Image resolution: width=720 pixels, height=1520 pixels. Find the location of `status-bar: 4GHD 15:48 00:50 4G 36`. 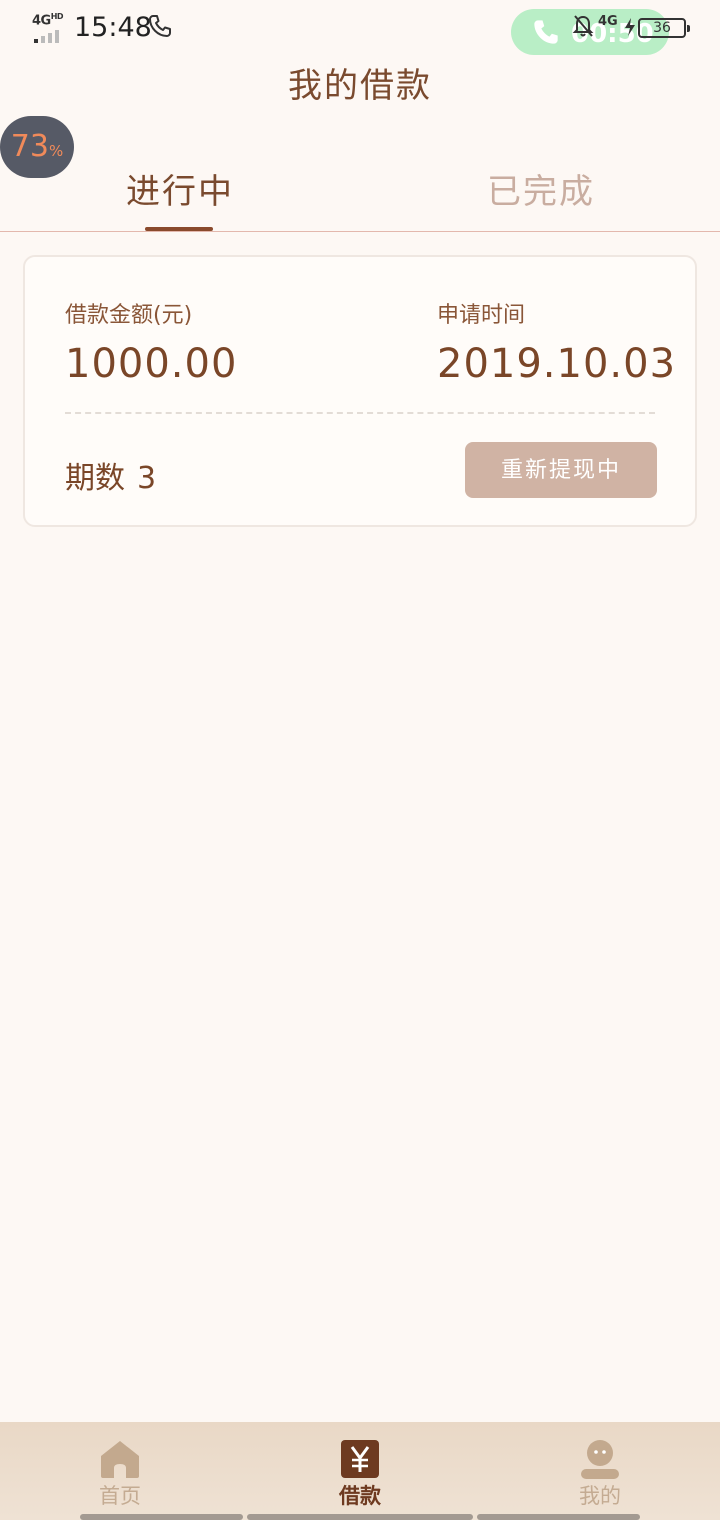

status-bar: 4GHD 15:48 00:50 4G 36 is located at coordinates (360, 28).